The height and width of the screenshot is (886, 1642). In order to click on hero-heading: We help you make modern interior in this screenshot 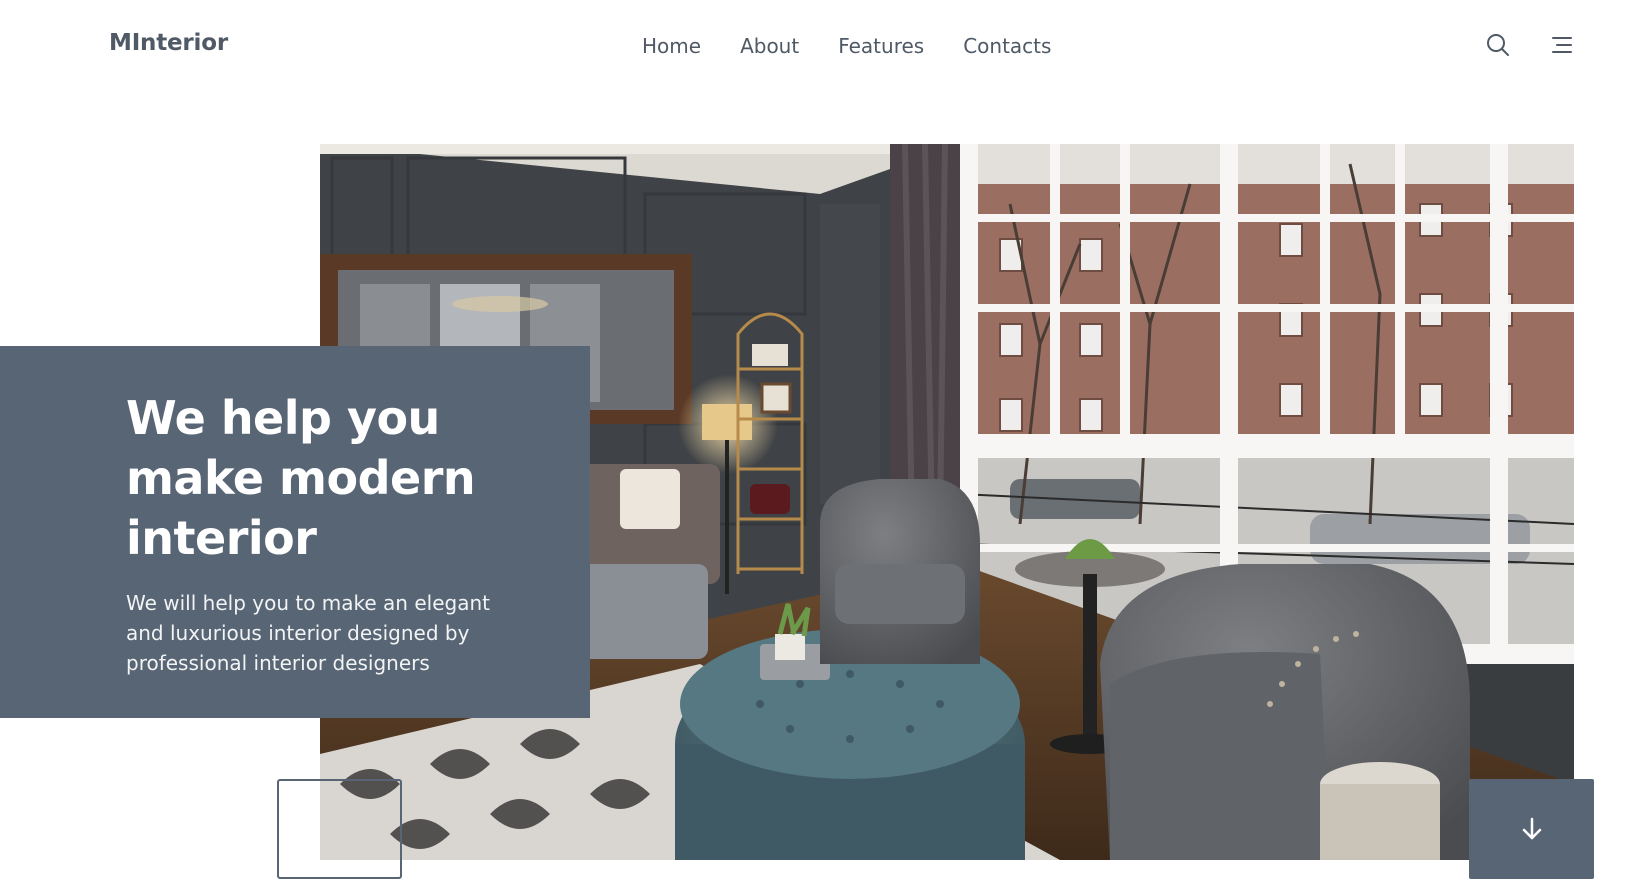, I will do `click(301, 478)`.